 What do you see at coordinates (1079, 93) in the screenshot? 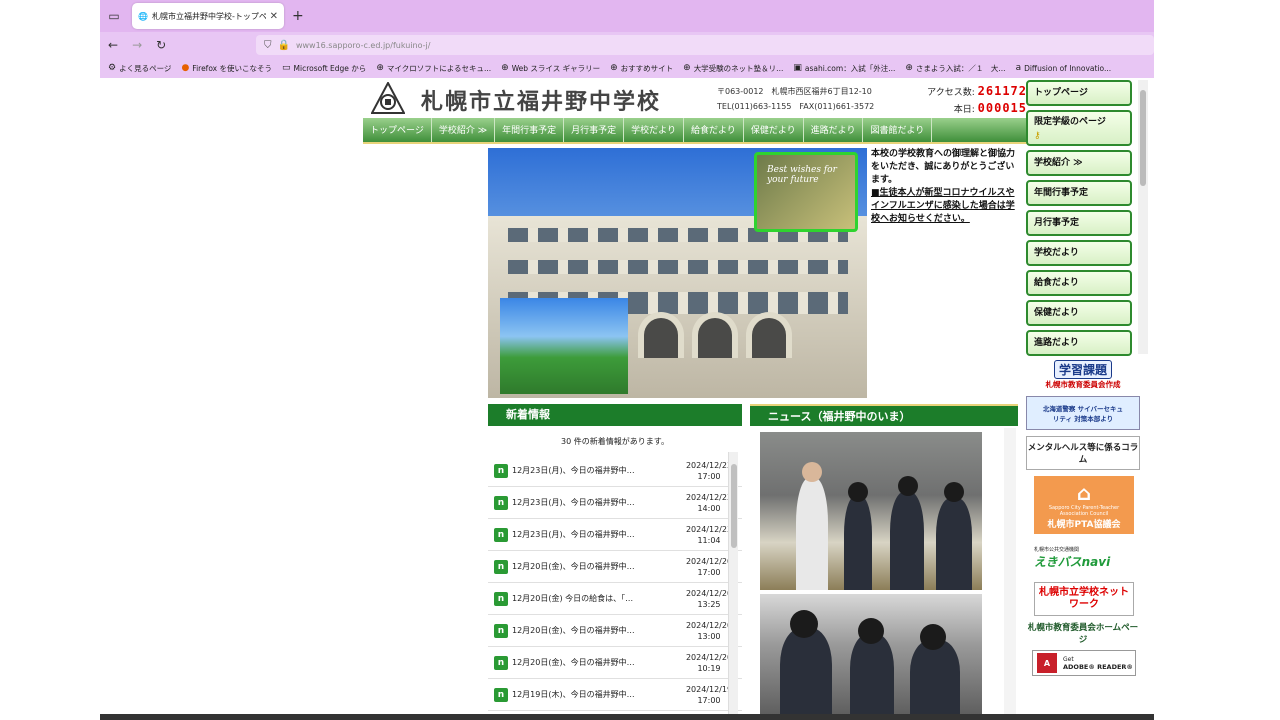
I see `sidebar-top: トップページ` at bounding box center [1079, 93].